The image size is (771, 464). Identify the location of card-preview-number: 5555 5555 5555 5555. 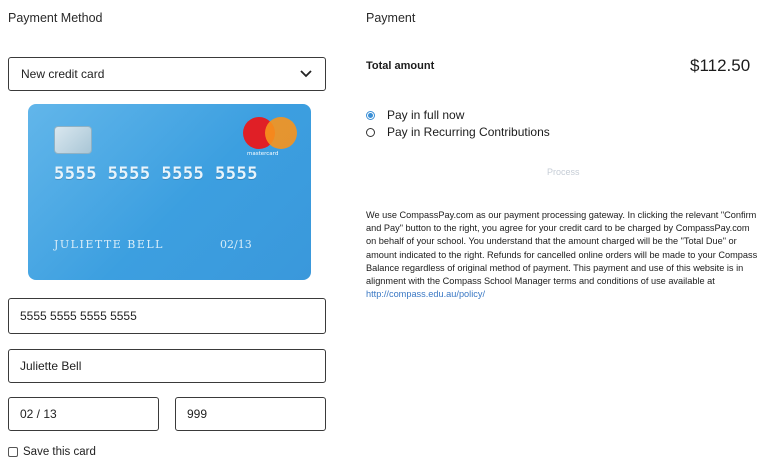
(156, 174).